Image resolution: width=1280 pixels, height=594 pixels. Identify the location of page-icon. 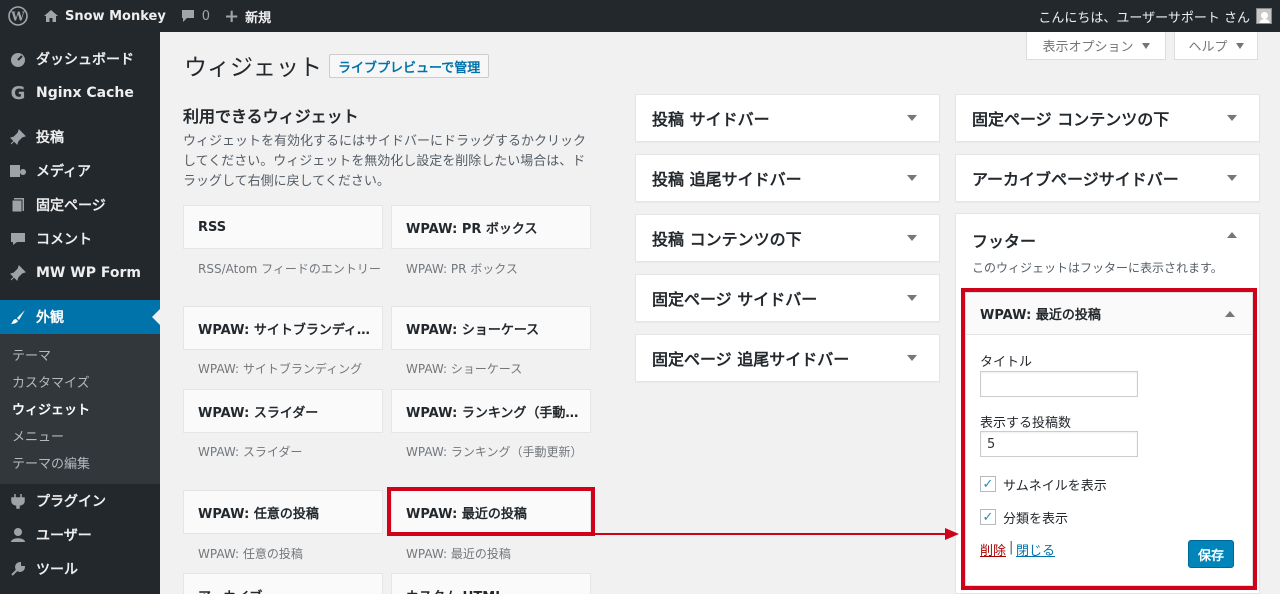
(18, 205).